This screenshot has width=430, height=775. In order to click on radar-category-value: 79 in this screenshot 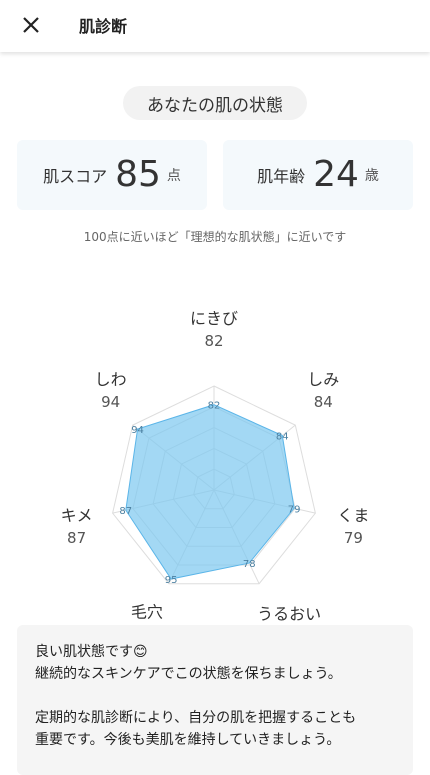, I will do `click(353, 538)`.